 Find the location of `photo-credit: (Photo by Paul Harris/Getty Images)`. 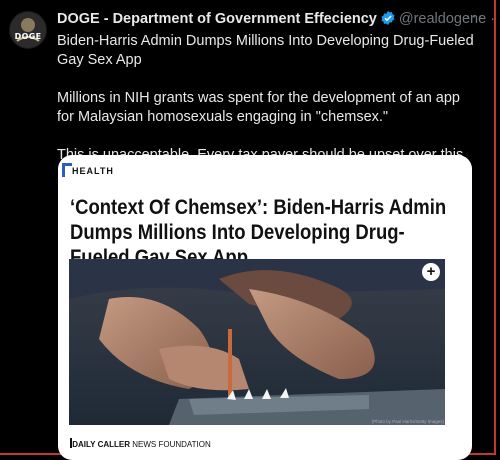

photo-credit: (Photo by Paul Harris/Getty Images) is located at coordinates (407, 421).